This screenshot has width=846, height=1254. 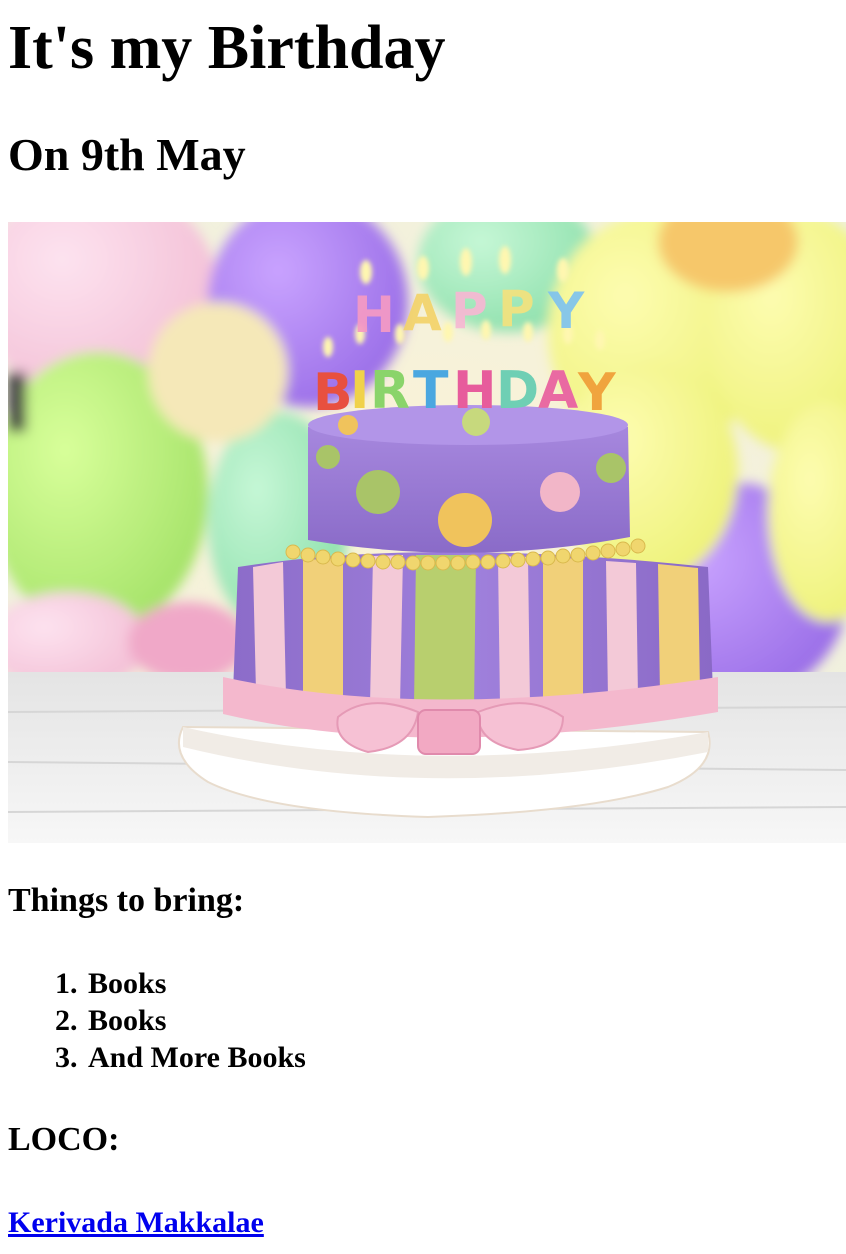 I want to click on things-to-bring-heading: Things to bring:, so click(x=126, y=900).